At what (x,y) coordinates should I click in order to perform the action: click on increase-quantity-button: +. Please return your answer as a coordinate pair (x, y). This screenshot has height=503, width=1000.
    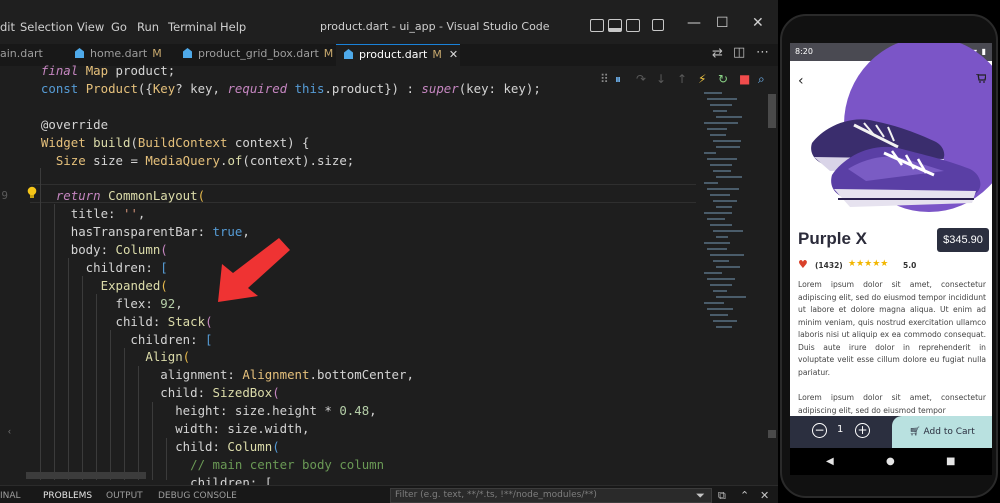
    Looking at the image, I should click on (862, 430).